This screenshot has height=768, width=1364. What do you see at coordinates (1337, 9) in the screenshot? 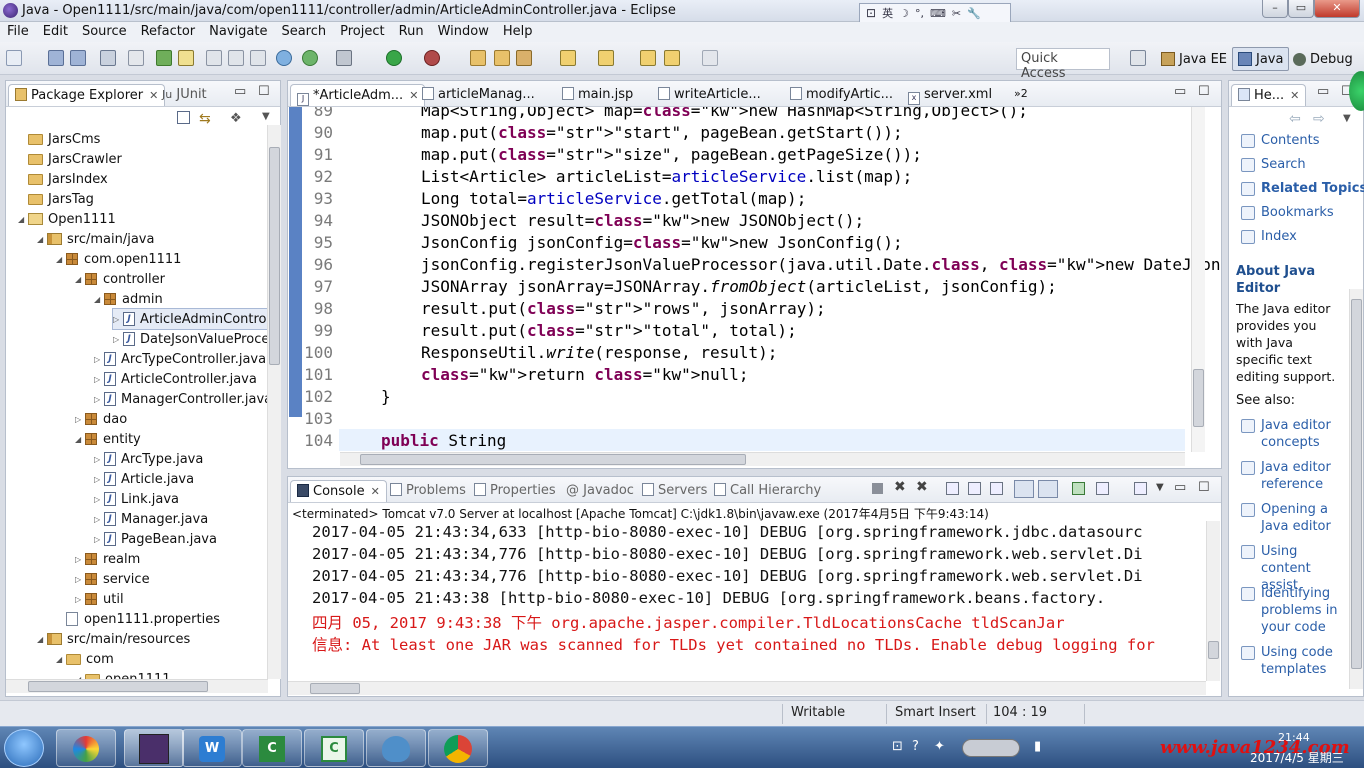
I see `close-button: ✕` at bounding box center [1337, 9].